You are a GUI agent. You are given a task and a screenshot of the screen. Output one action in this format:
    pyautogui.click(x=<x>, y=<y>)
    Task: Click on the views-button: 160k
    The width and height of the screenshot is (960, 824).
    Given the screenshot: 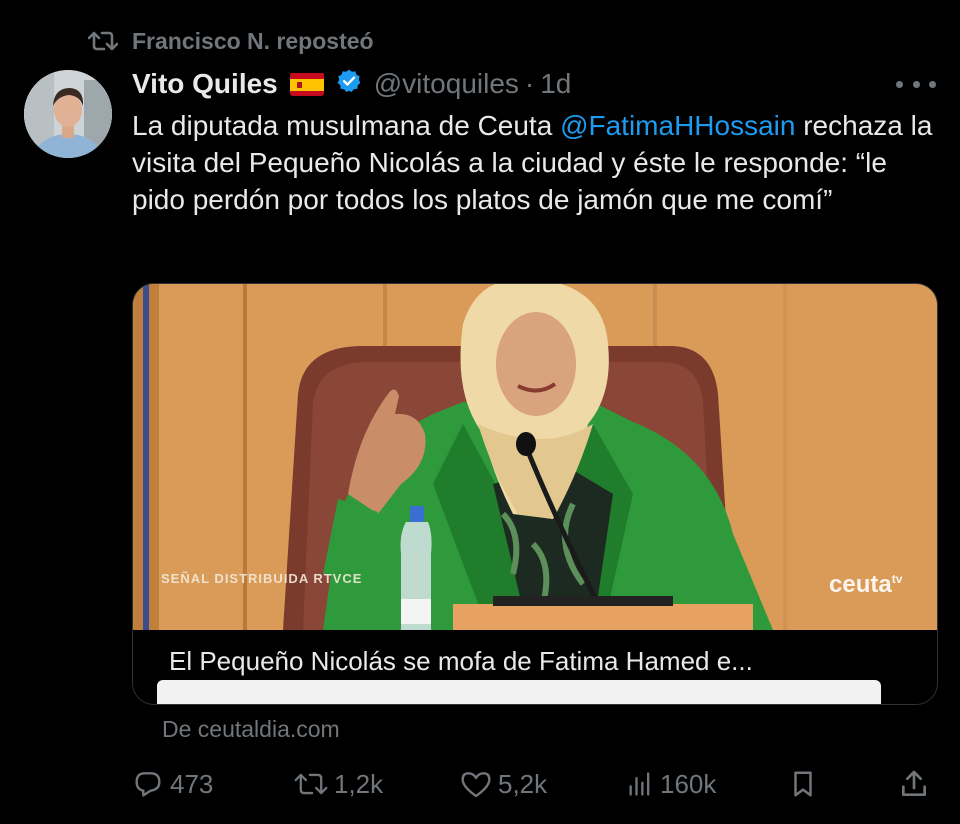 What is the action you would take?
    pyautogui.click(x=671, y=784)
    